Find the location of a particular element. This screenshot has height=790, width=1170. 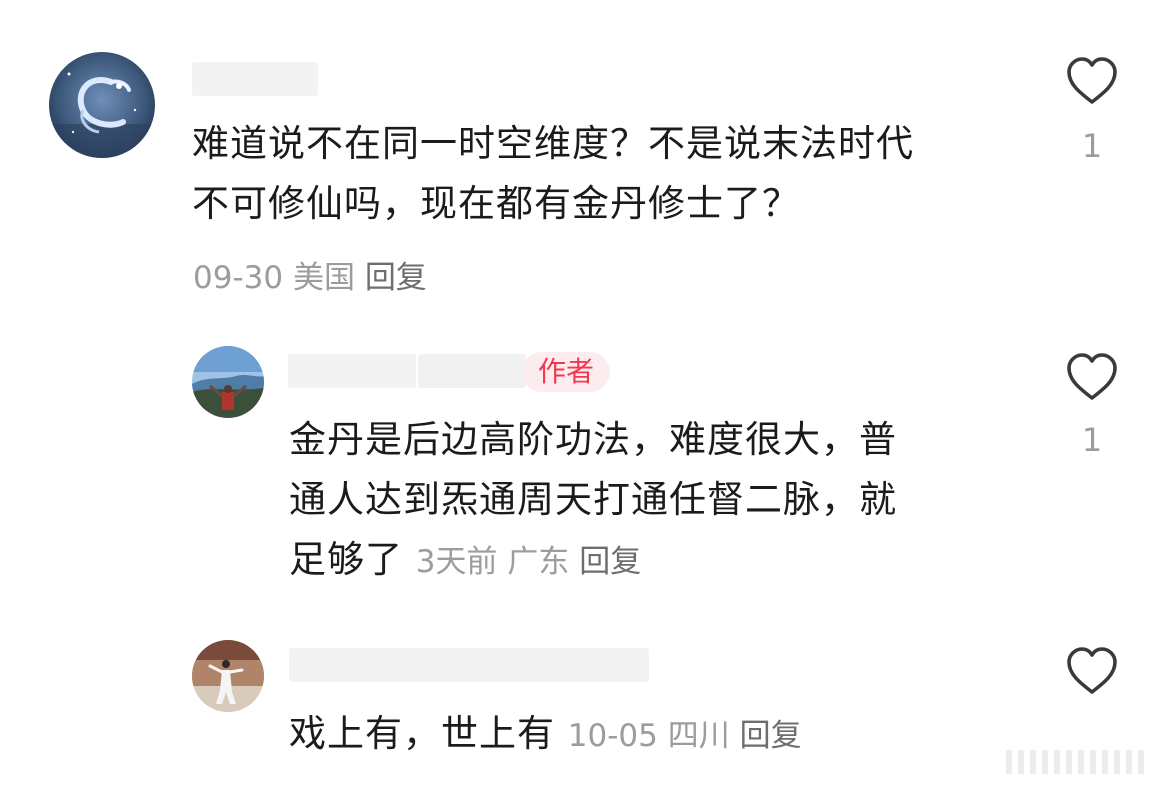

comment-text: 戏上有，世上有 10-05 四川 回复 is located at coordinates (545, 735).